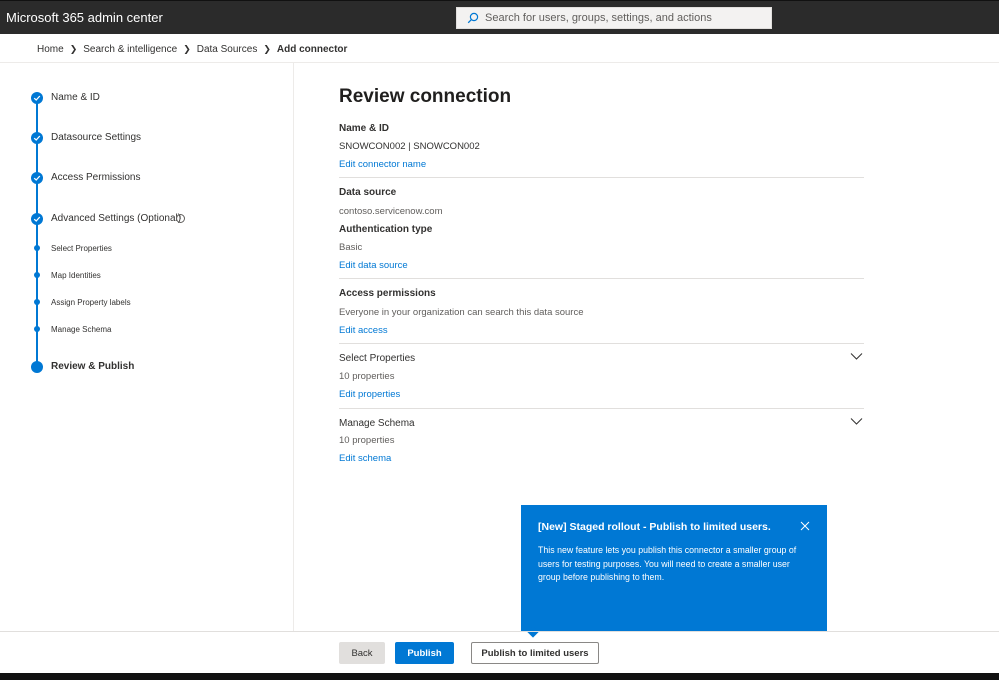  I want to click on back-button: Back, so click(362, 653).